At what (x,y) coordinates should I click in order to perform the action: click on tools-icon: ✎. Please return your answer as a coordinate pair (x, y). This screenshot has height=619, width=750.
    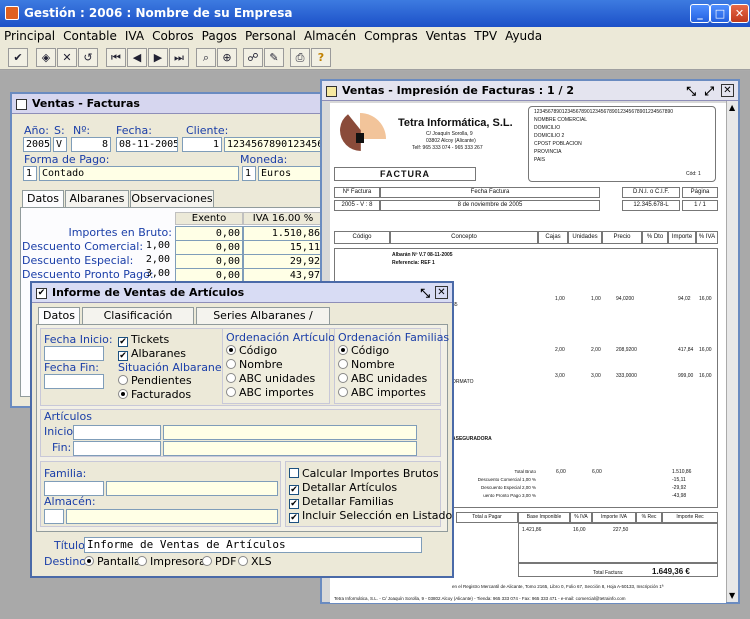
    Looking at the image, I should click on (274, 57).